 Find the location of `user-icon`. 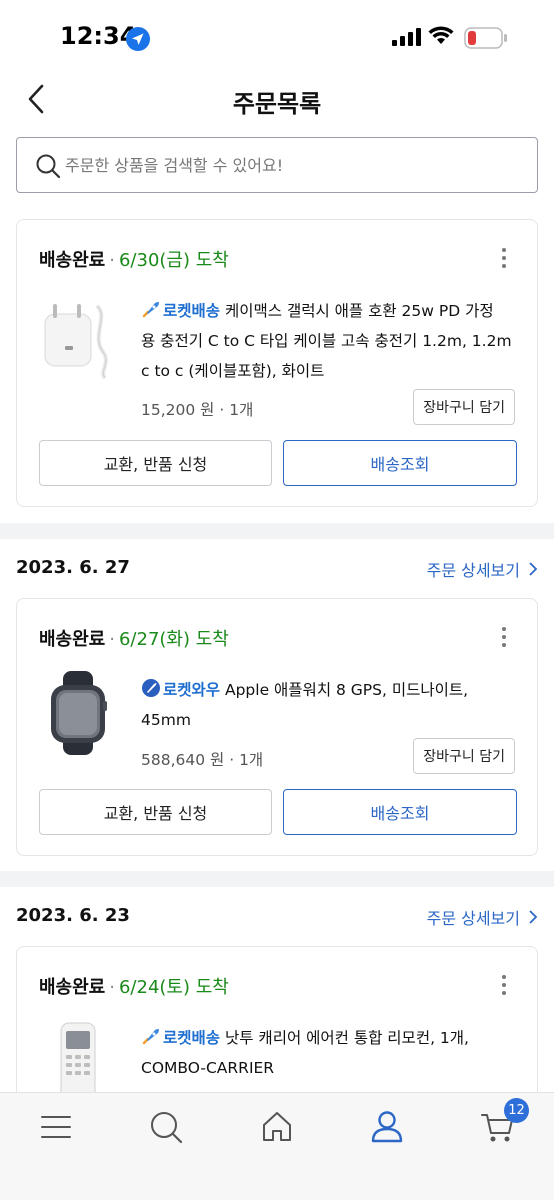

user-icon is located at coordinates (387, 1127).